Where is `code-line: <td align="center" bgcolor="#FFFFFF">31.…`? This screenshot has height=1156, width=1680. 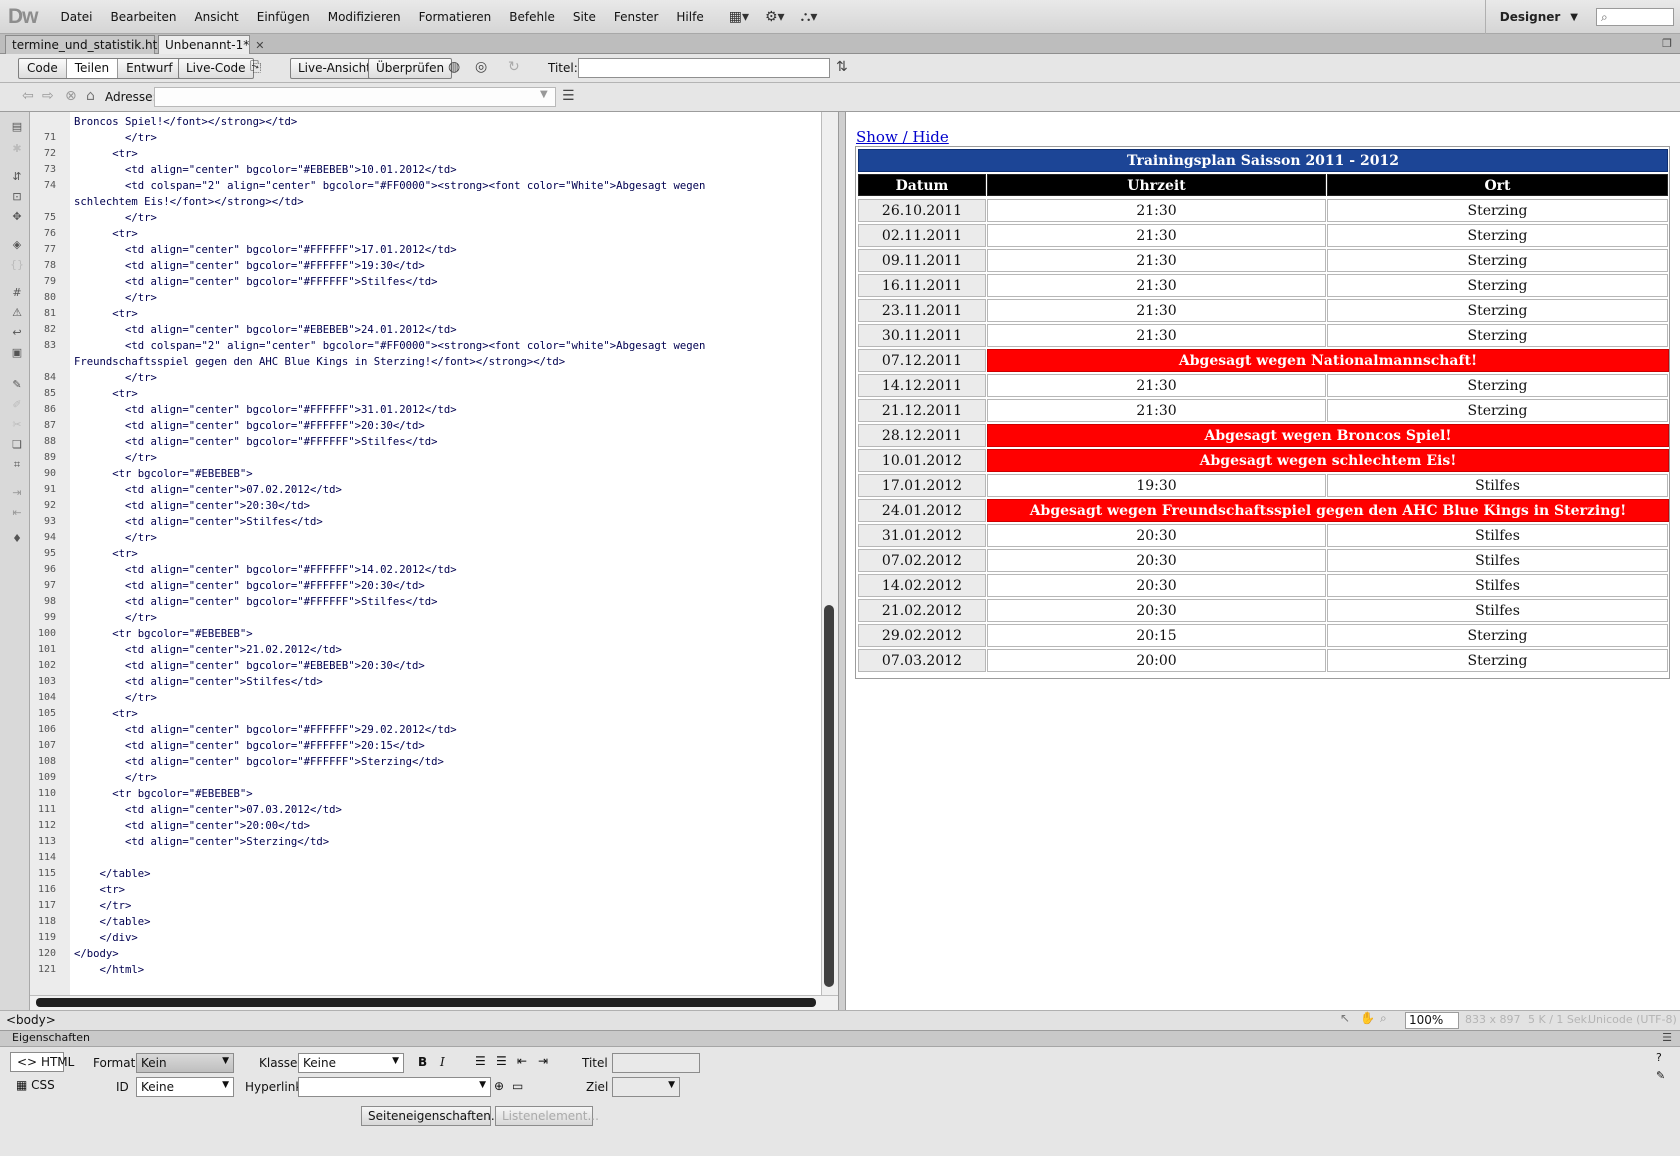
code-line: <td align="center" bgcolor="#FFFFFF">31.… is located at coordinates (265, 410).